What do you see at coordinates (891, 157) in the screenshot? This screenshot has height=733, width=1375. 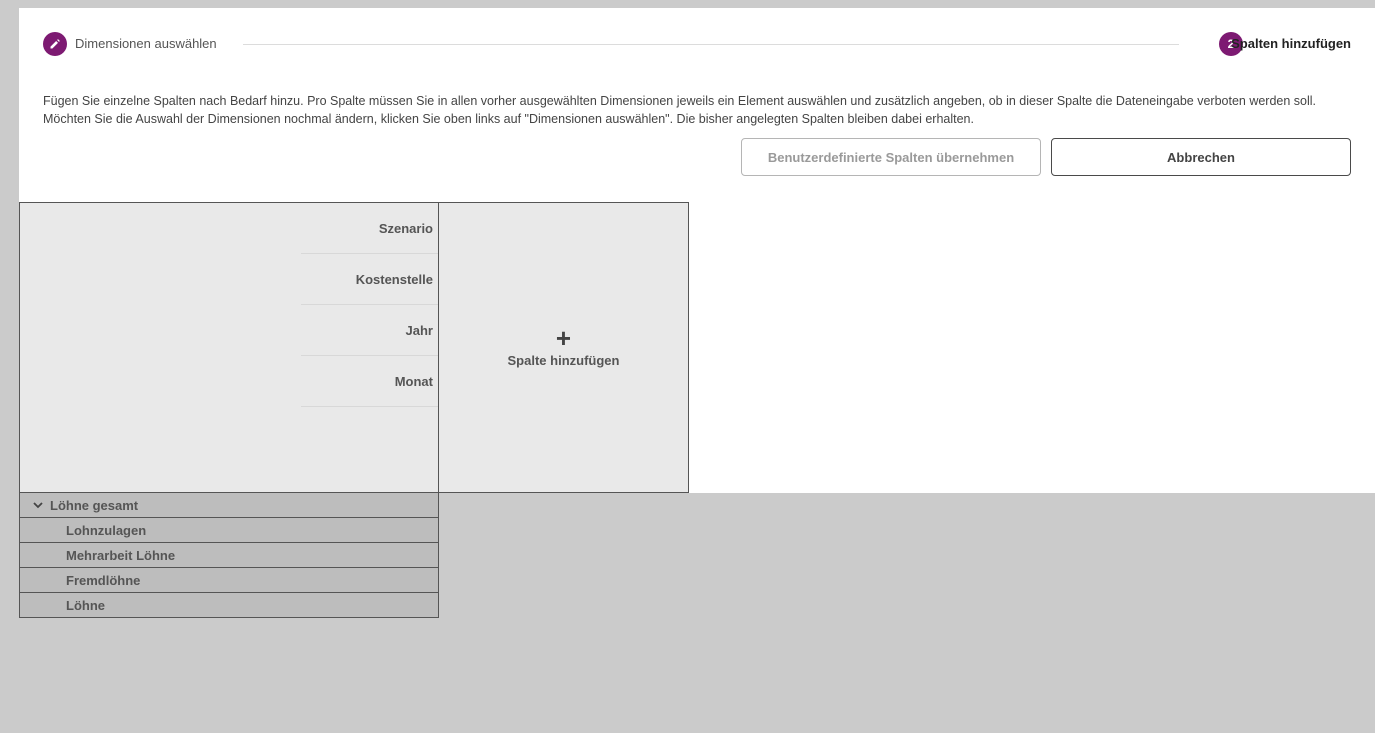 I see `apply-custom-columns-button: Benutzerdefinierte Spalten übernehmen` at bounding box center [891, 157].